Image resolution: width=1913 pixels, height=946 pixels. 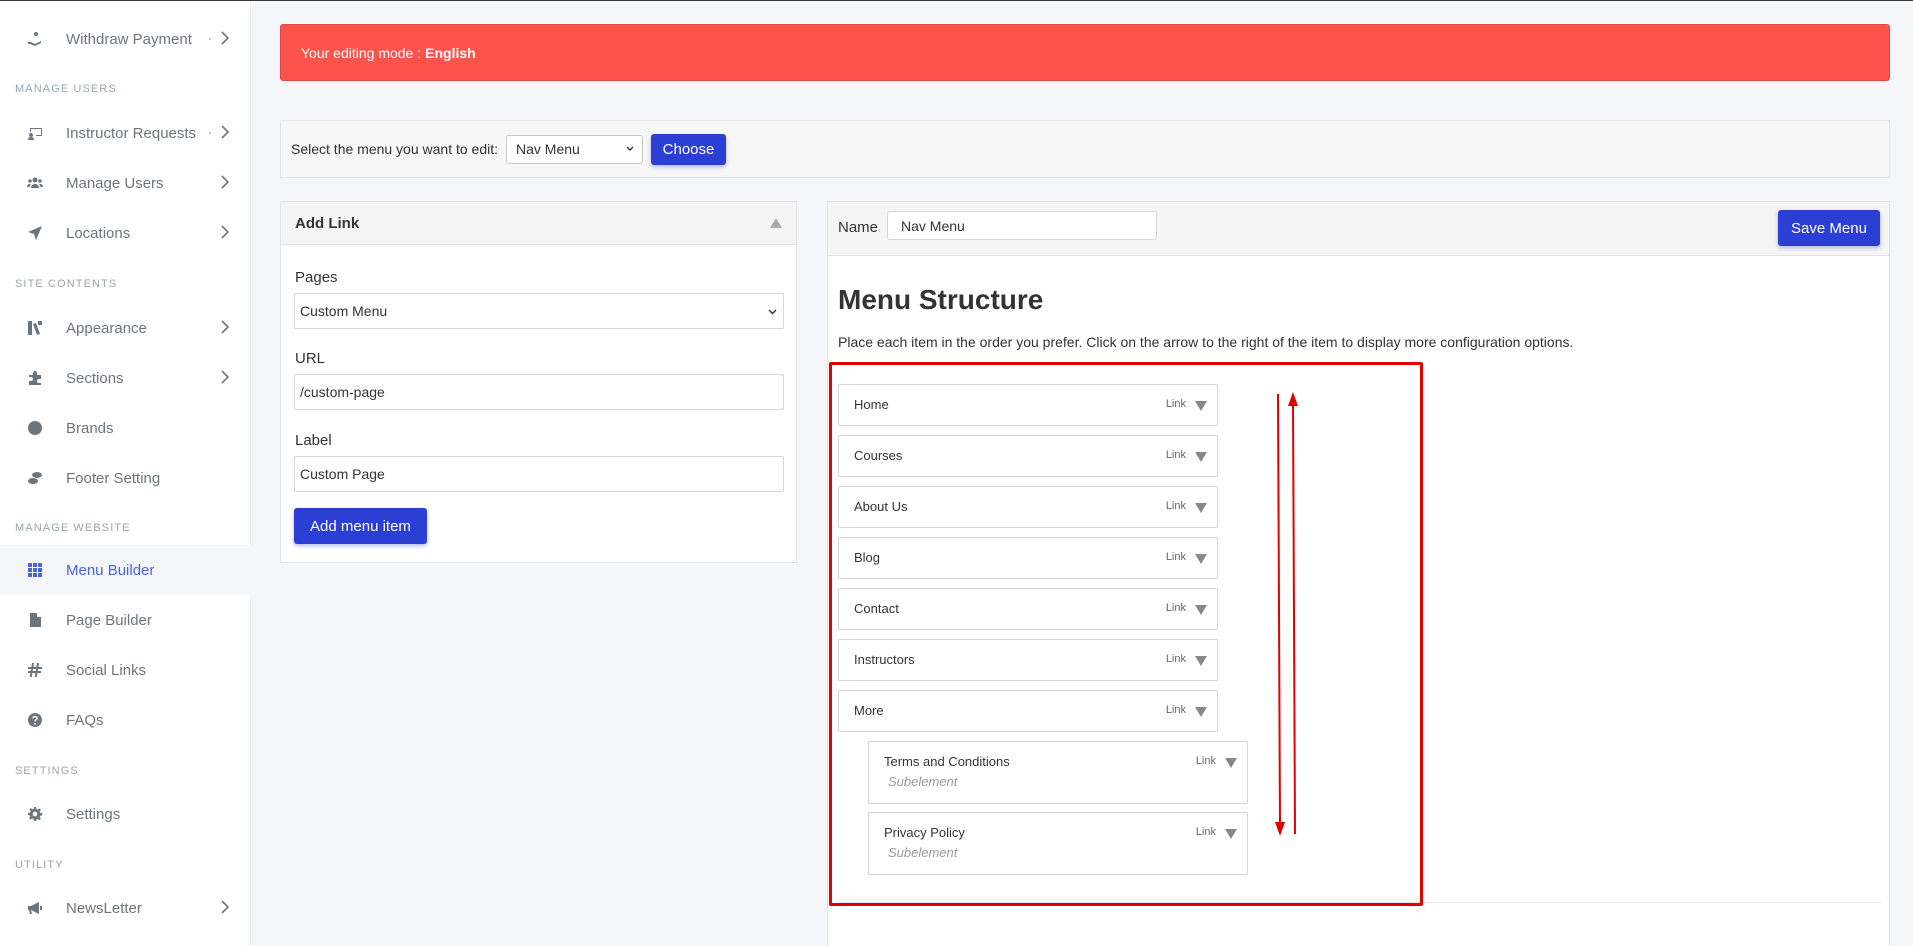 I want to click on users-icon, so click(x=35, y=183).